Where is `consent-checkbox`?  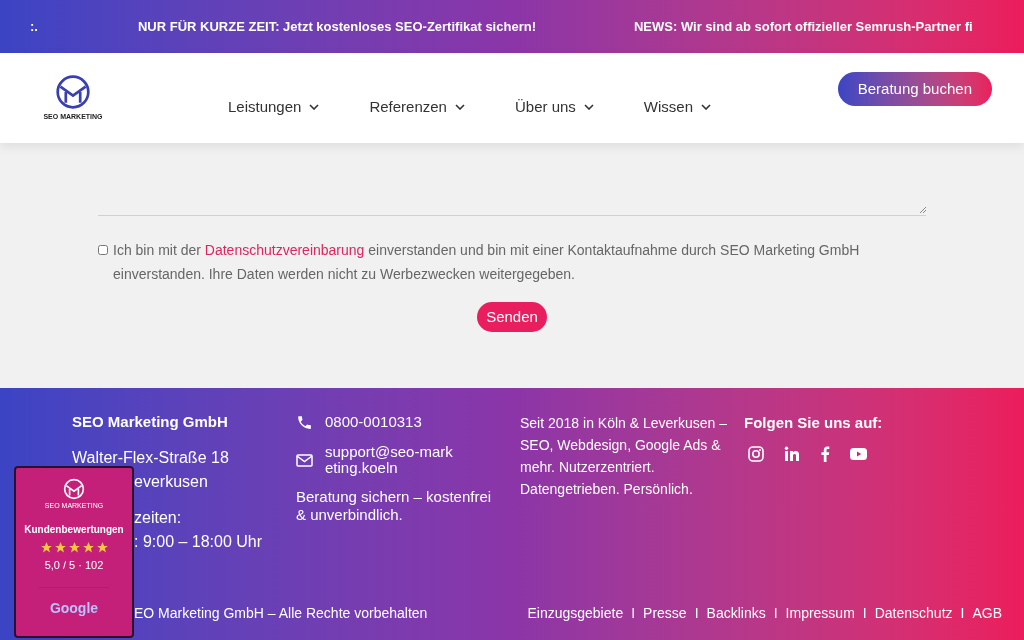 consent-checkbox is located at coordinates (103, 250).